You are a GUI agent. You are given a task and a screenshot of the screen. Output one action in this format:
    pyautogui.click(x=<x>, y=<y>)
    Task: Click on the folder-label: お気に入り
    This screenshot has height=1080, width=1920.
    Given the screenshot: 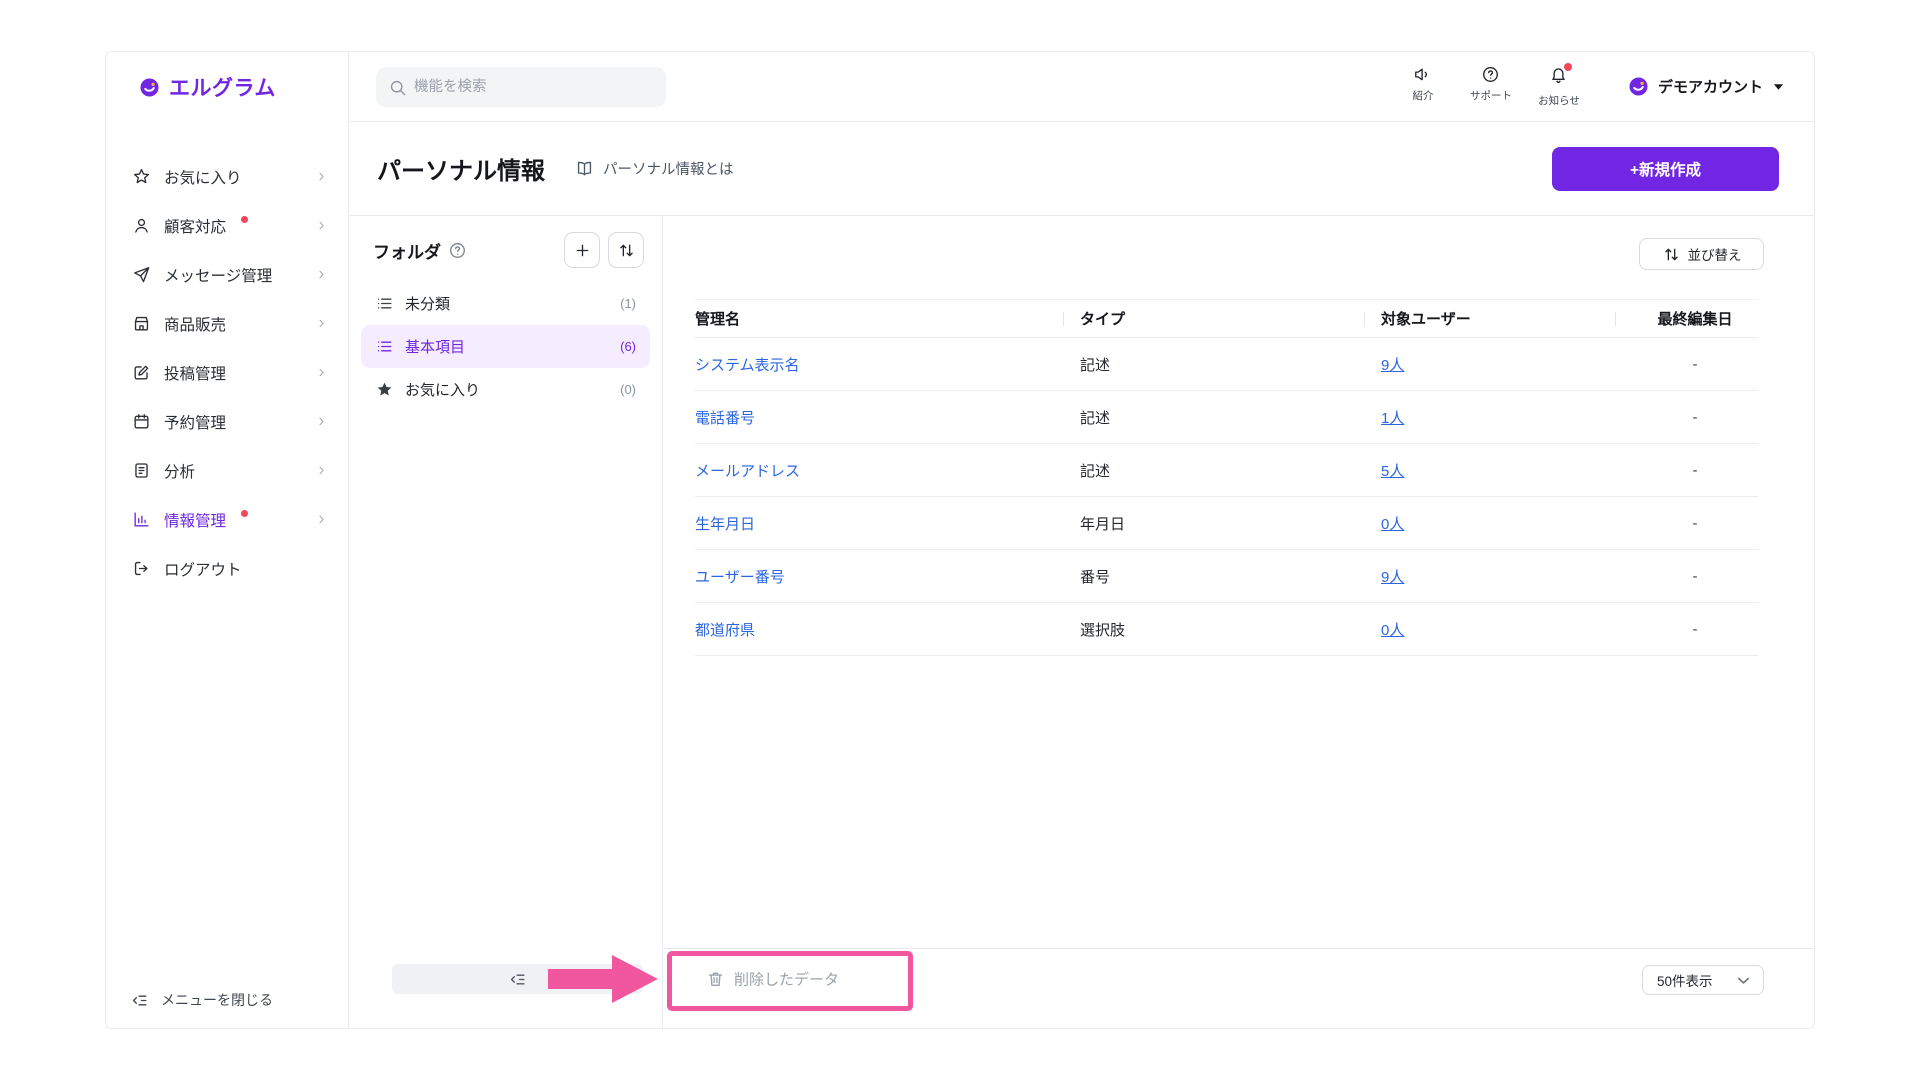 What is the action you would take?
    pyautogui.click(x=443, y=390)
    